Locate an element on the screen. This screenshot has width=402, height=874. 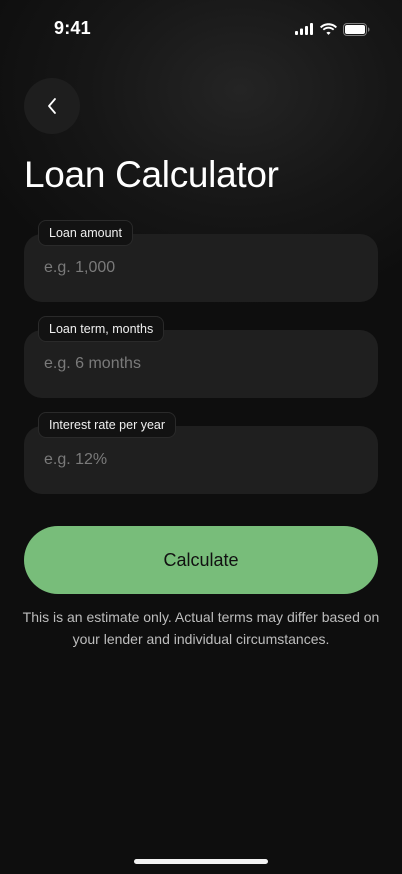
loan-amount-field: Loan amount is located at coordinates (201, 261).